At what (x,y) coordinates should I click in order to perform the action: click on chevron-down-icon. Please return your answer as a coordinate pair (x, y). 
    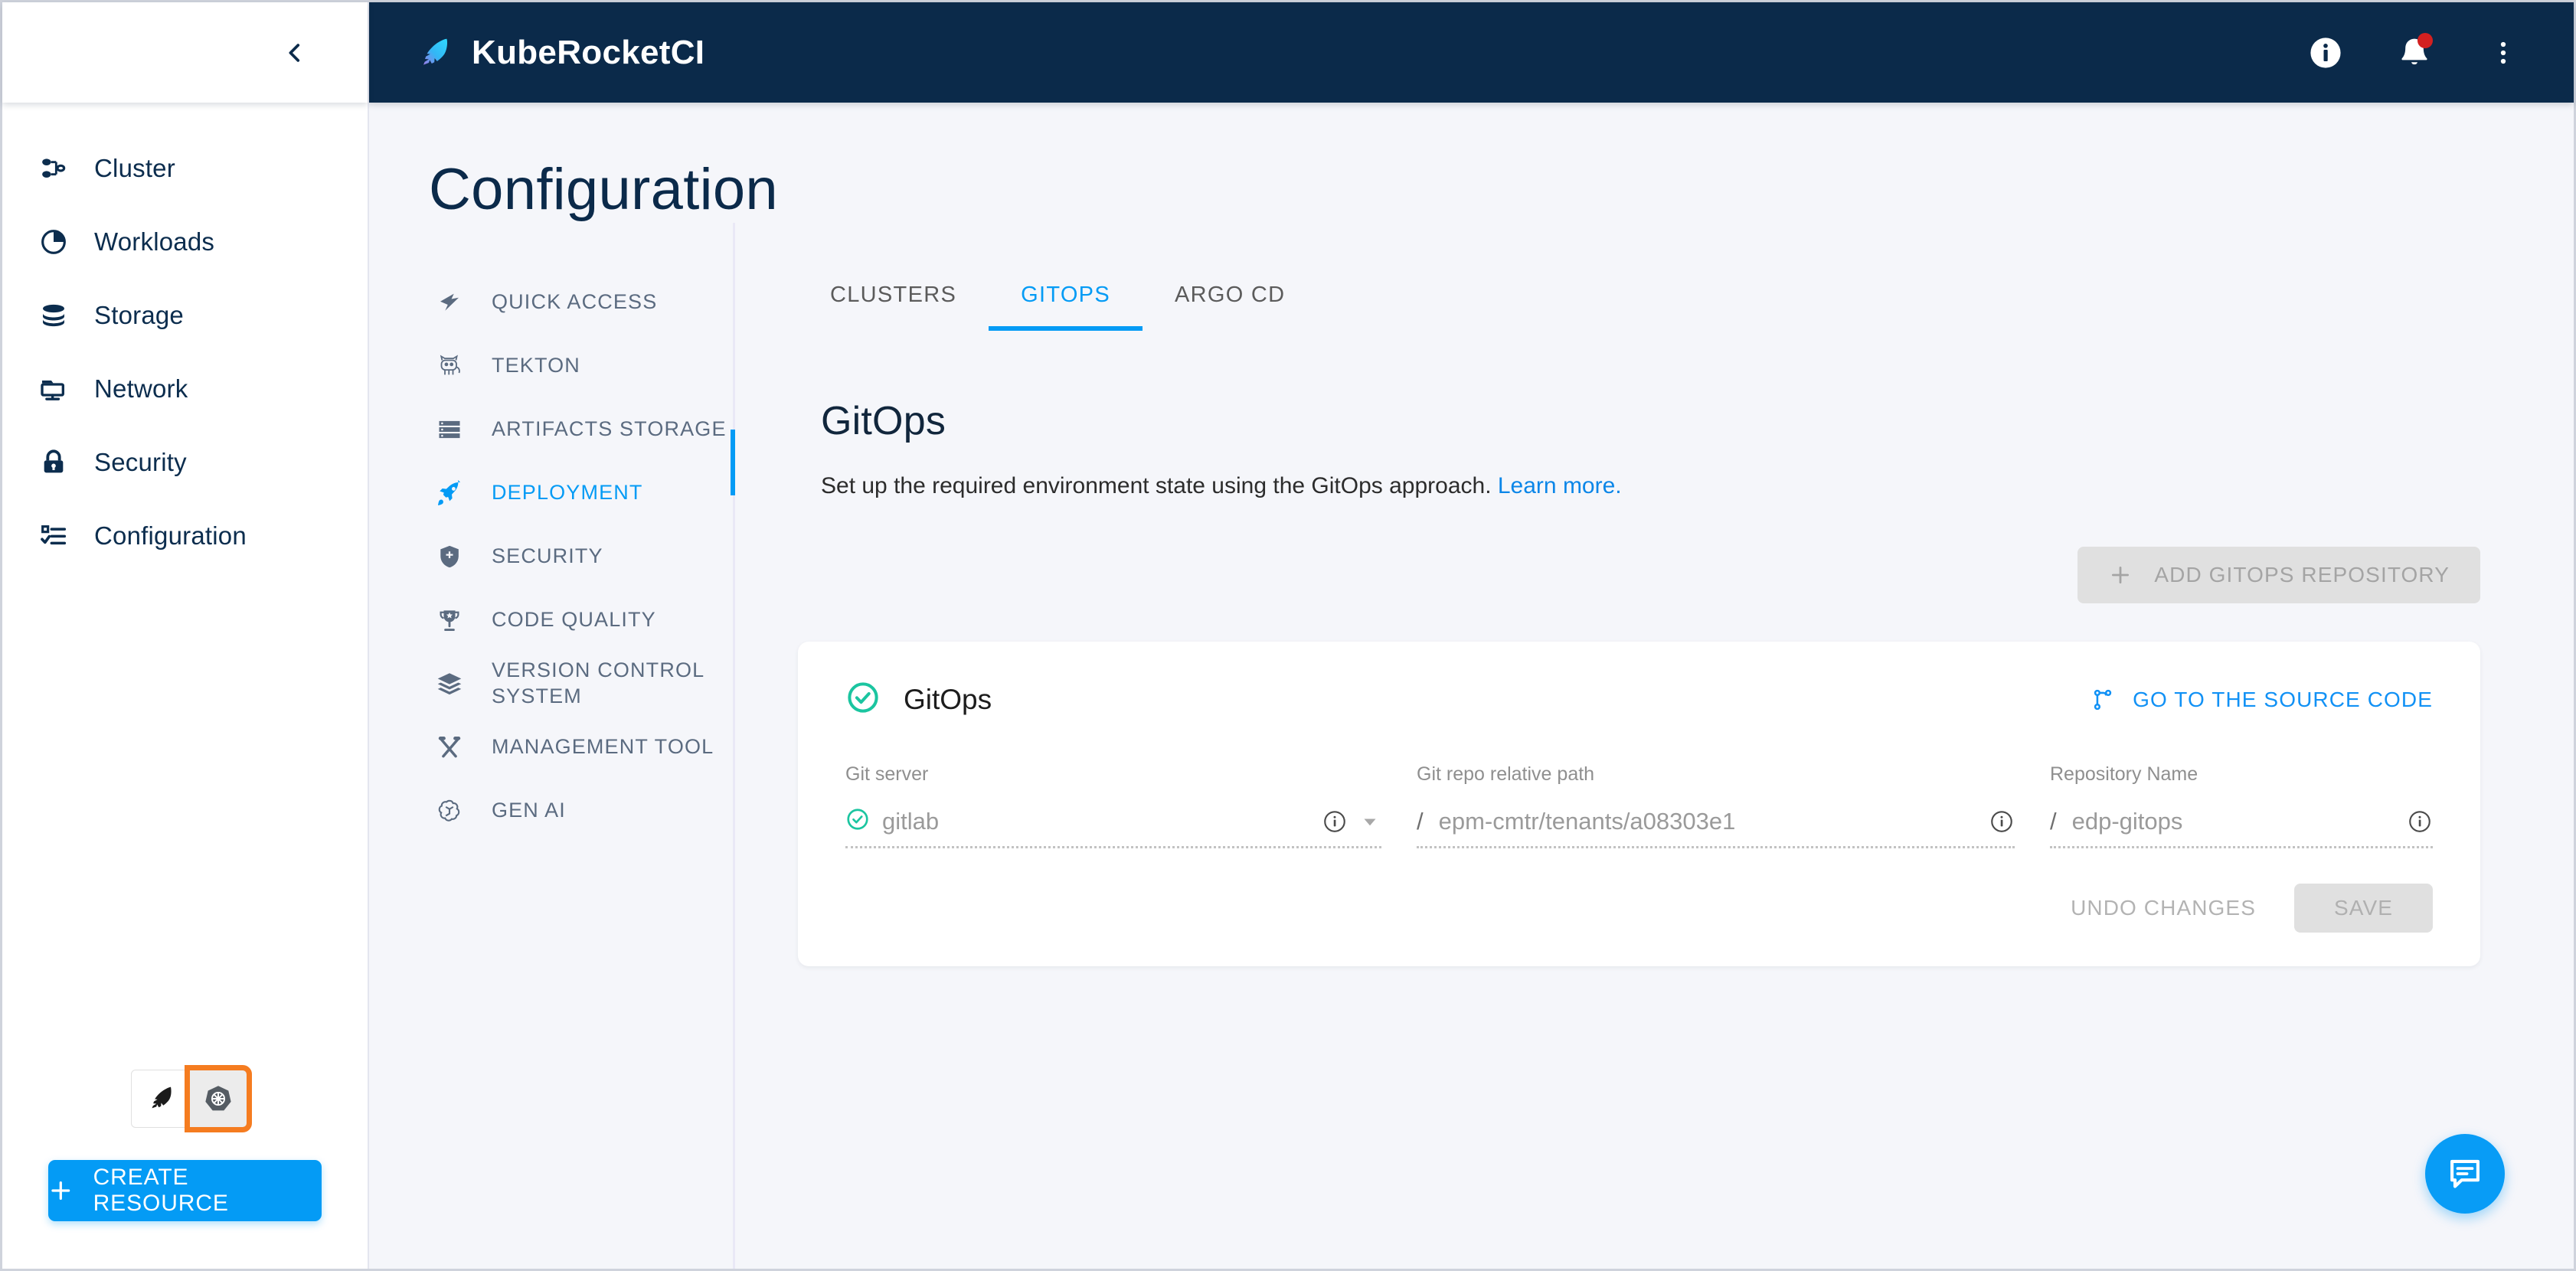
    Looking at the image, I should click on (1369, 822).